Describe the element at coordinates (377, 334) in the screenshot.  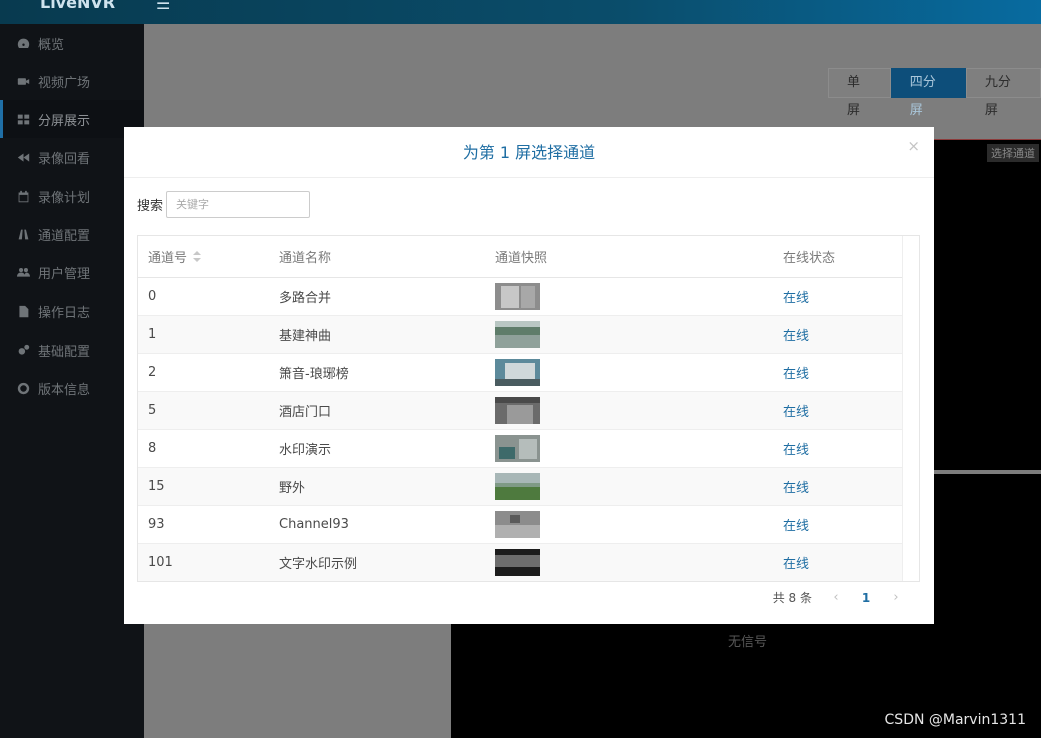
I see `channel-name: 基建神曲` at that location.